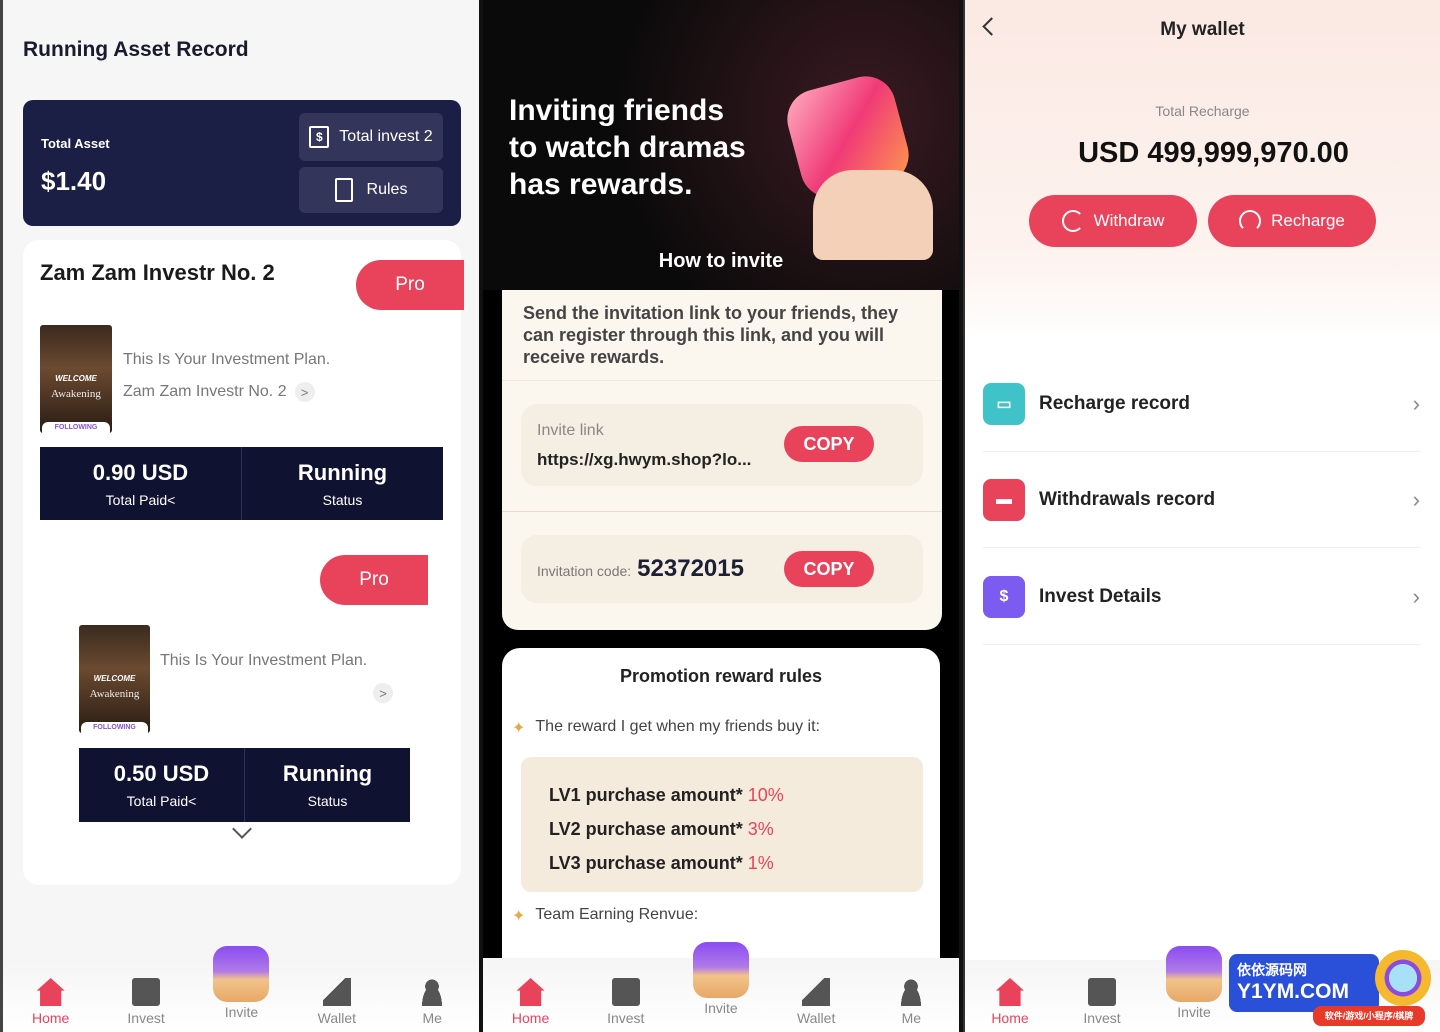 The image size is (1440, 1032). I want to click on invite-code: Invitation code: 52372015, so click(640, 569).